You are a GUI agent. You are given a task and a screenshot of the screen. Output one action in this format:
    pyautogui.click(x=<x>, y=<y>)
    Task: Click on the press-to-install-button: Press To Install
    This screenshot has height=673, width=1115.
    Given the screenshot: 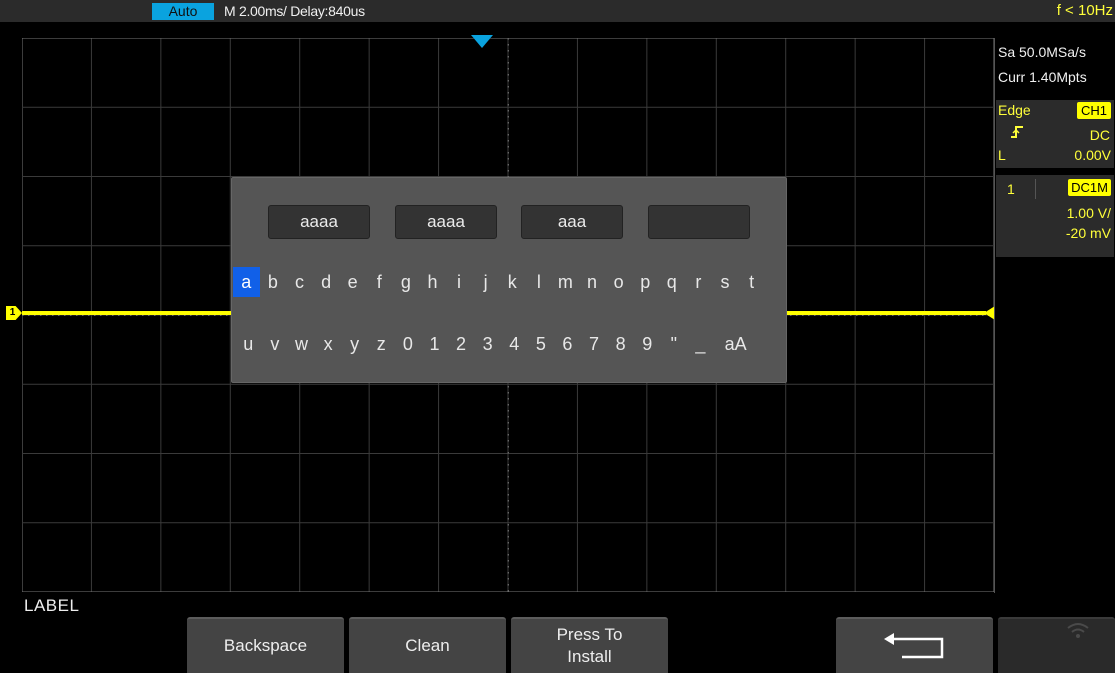 What is the action you would take?
    pyautogui.click(x=589, y=645)
    